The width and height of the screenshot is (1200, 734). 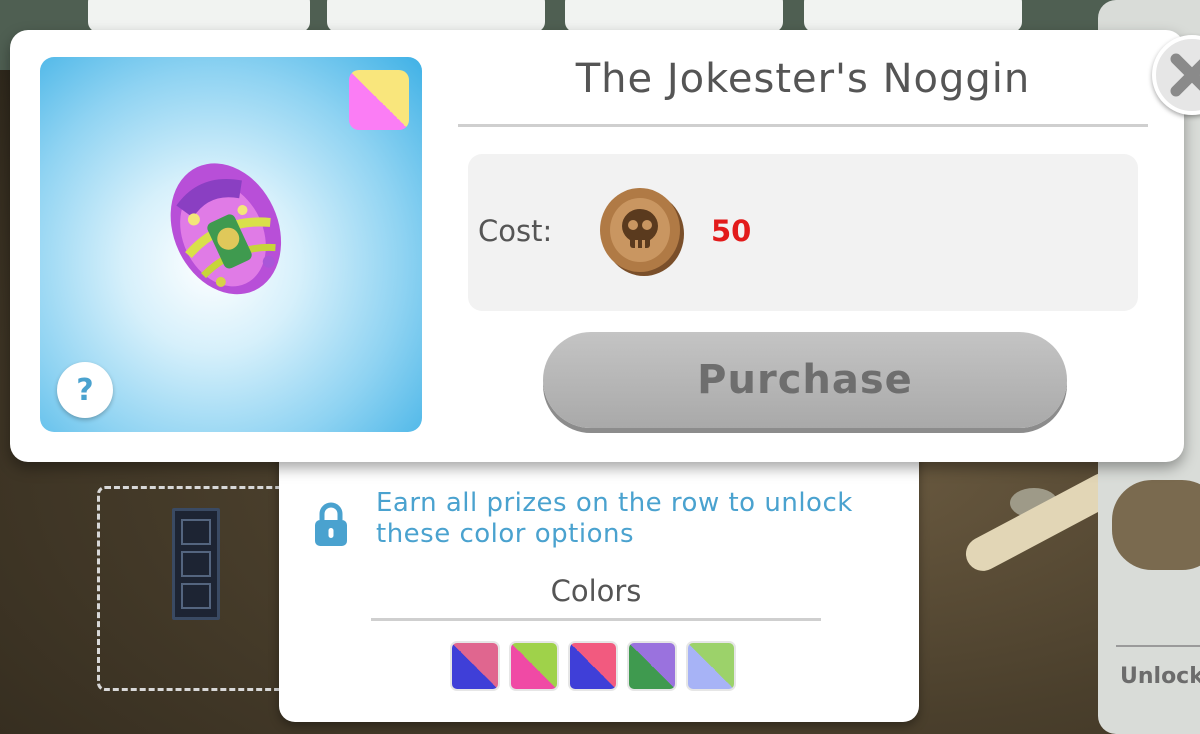 I want to click on cost-value: 50, so click(x=731, y=231).